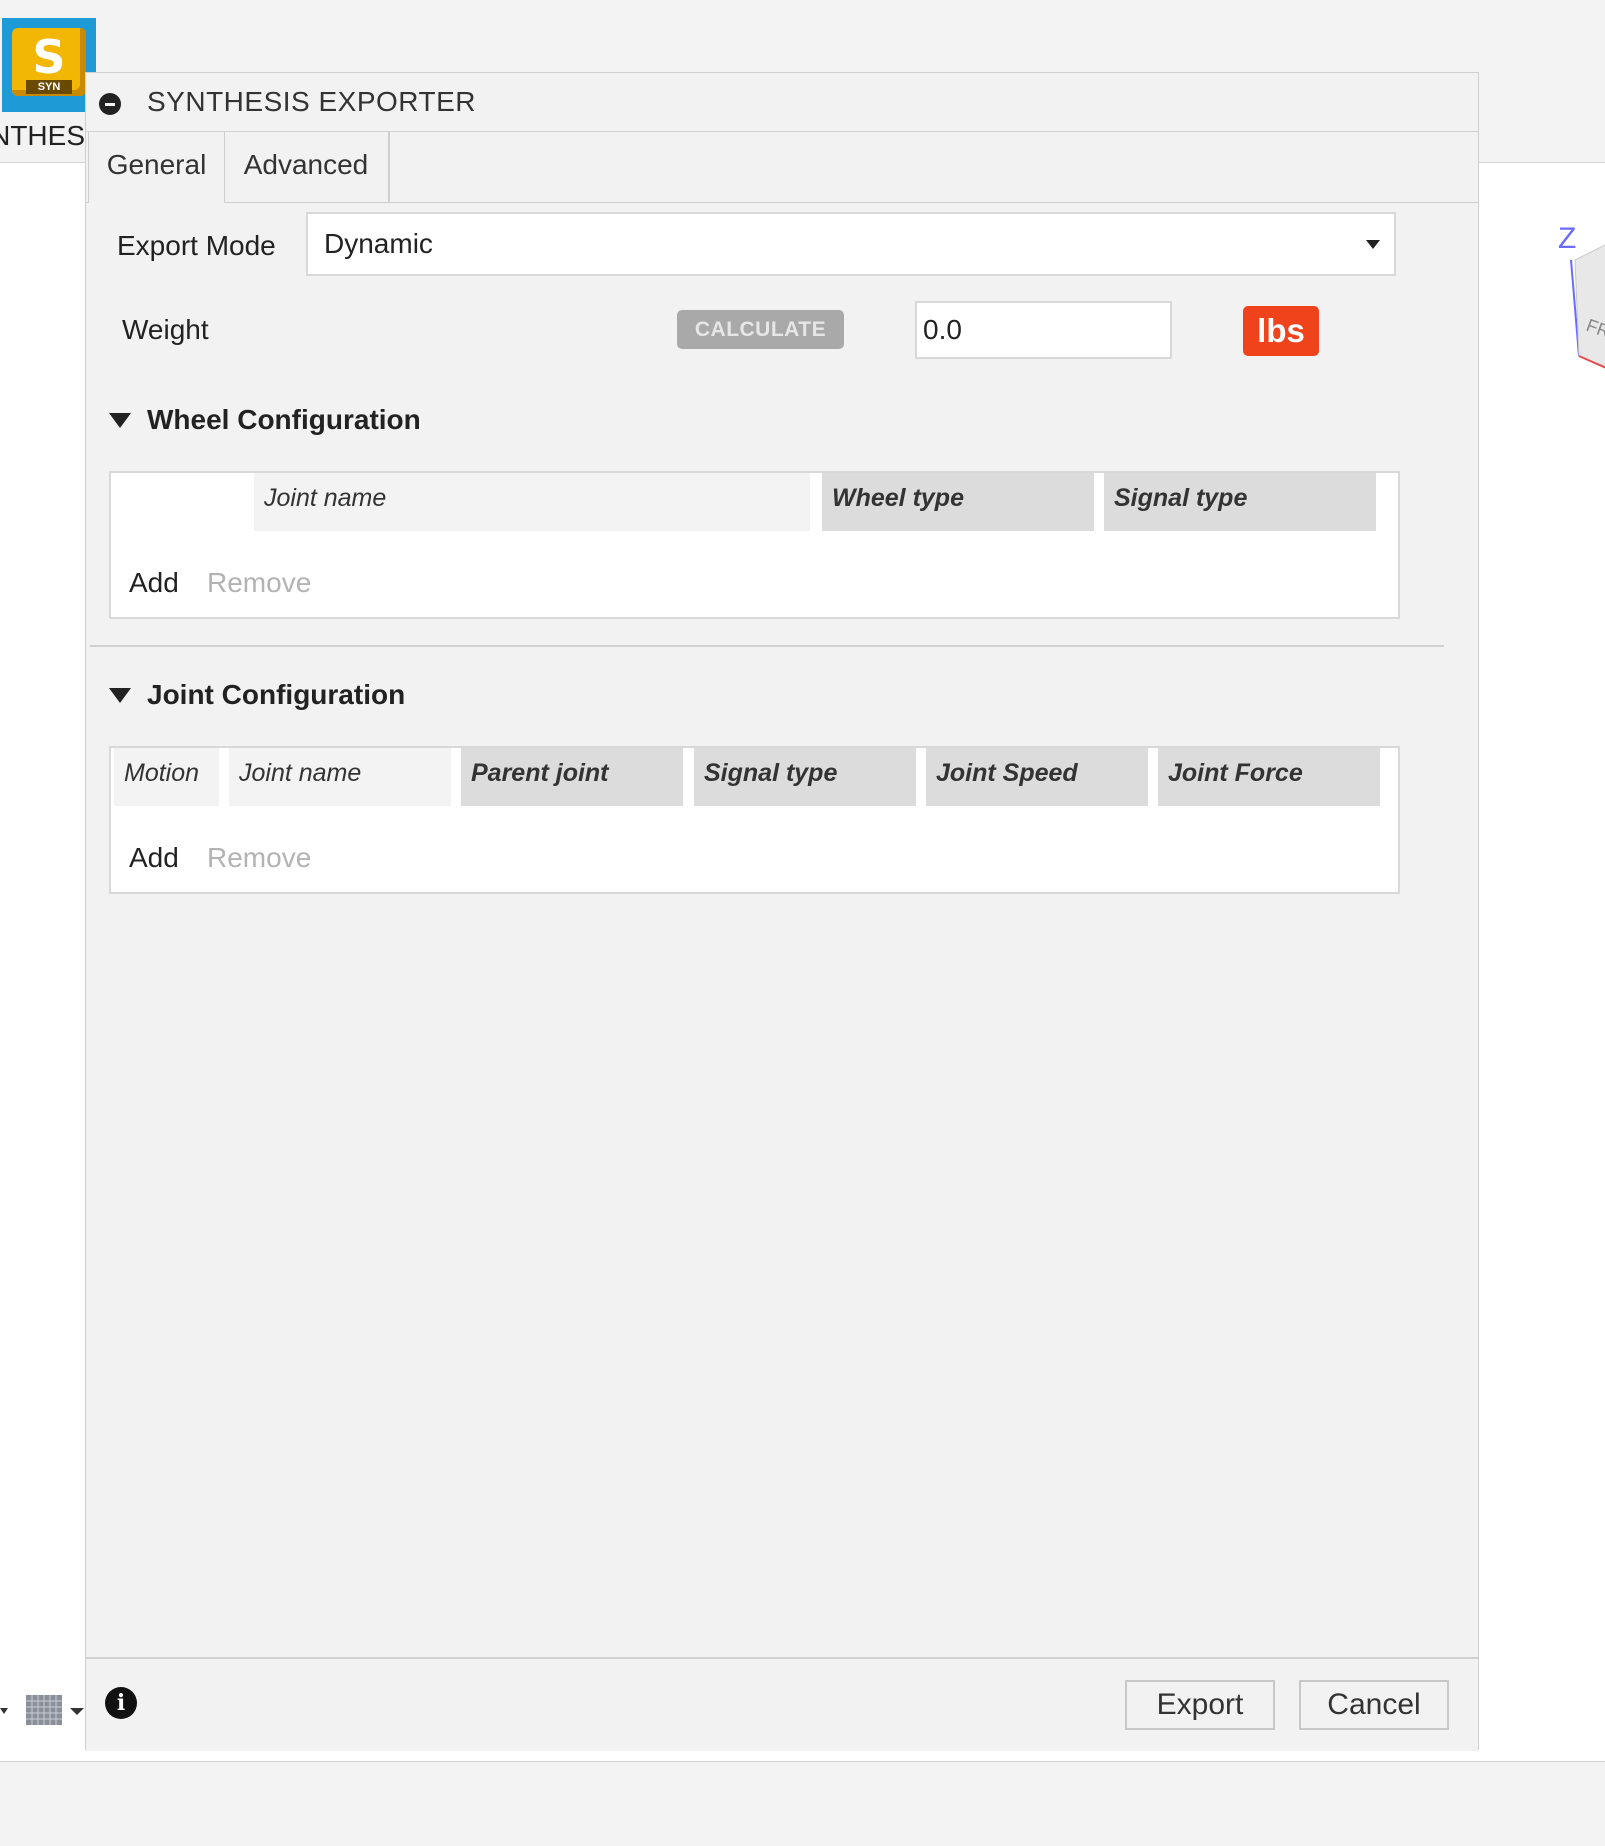 Image resolution: width=1605 pixels, height=1846 pixels. I want to click on wheel-col-joint-name: Joint name, so click(532, 502).